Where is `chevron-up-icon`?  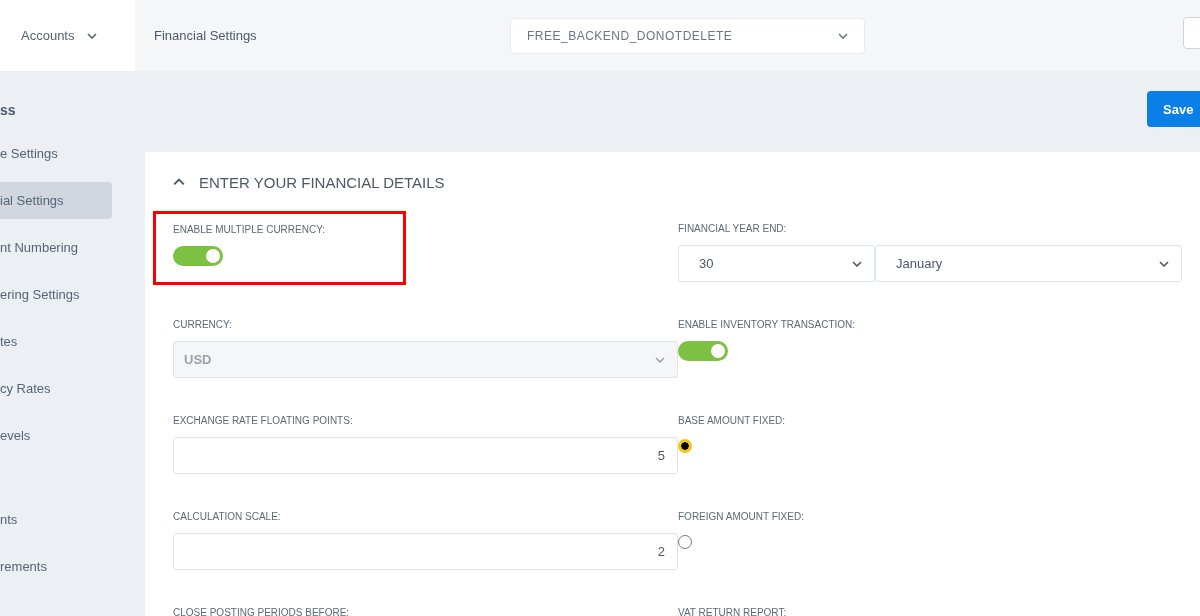
chevron-up-icon is located at coordinates (179, 182).